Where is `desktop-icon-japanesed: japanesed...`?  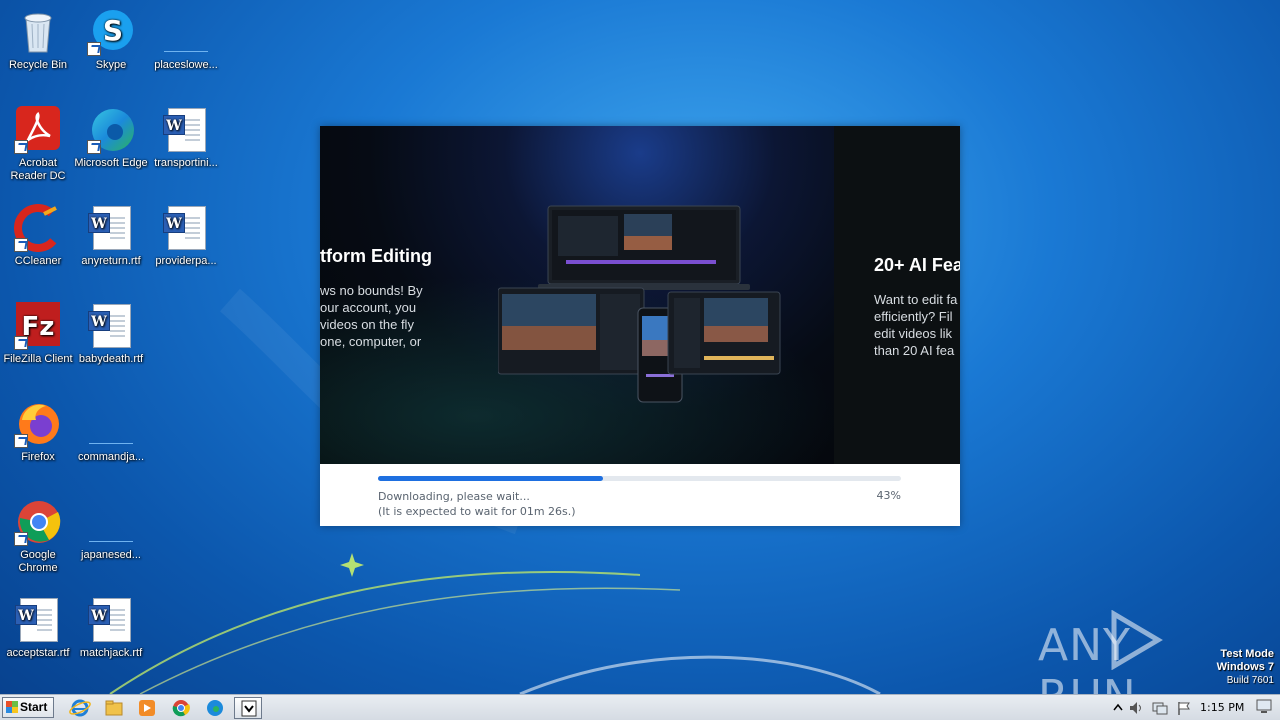 desktop-icon-japanesed: japanesed... is located at coordinates (111, 530).